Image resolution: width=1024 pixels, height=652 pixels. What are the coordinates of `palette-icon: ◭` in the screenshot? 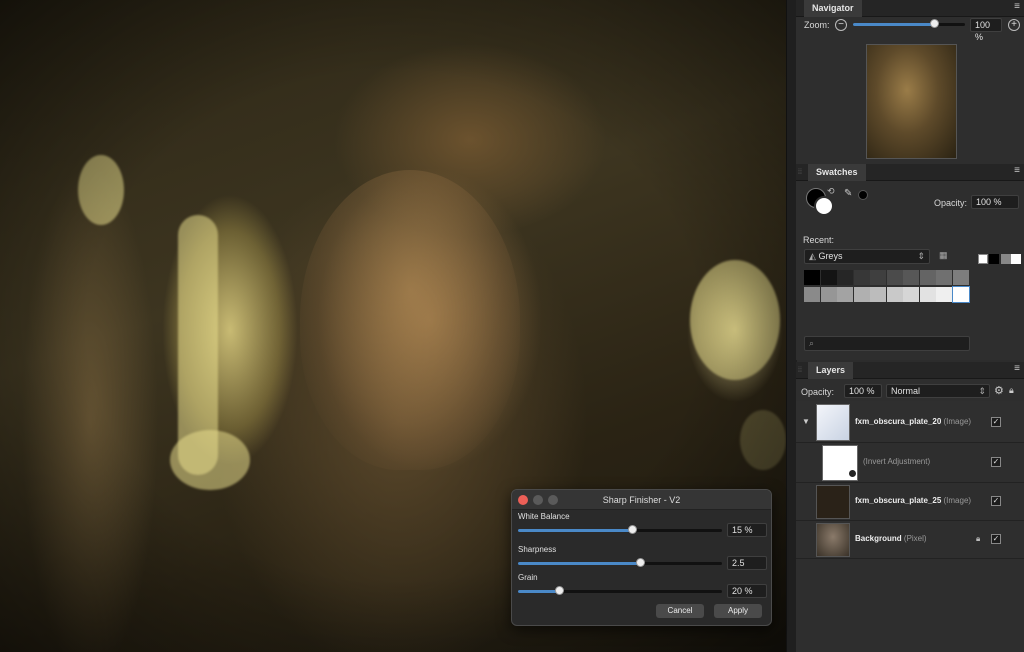 It's located at (812, 256).